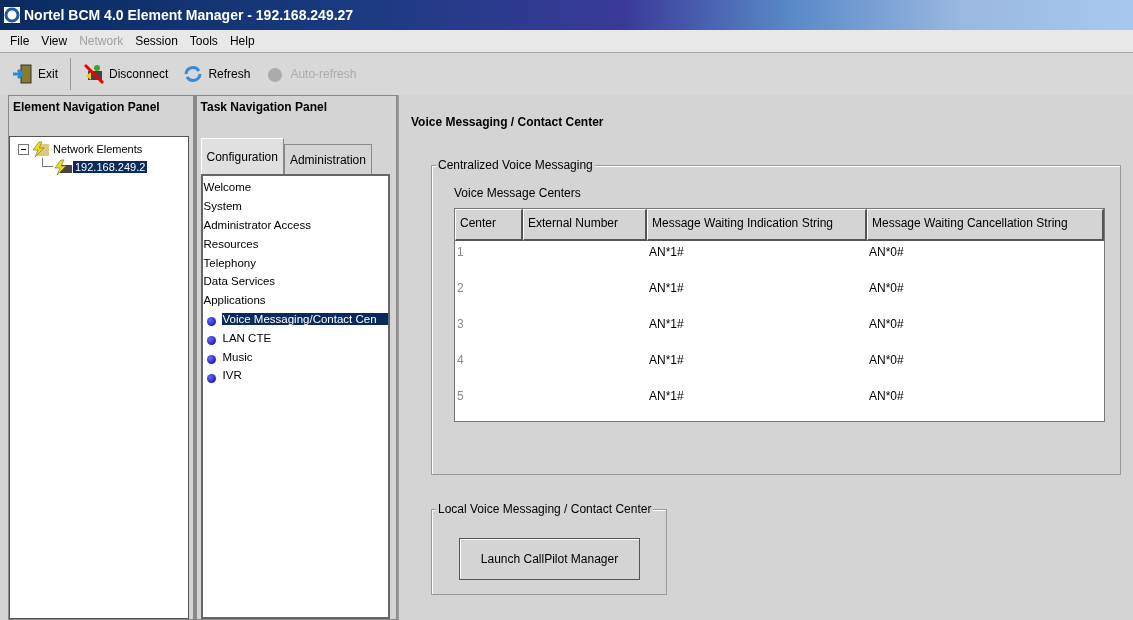 This screenshot has height=620, width=1133. Describe the element at coordinates (86, 107) in the screenshot. I see `panel-title: Element Navigation Panel` at that location.